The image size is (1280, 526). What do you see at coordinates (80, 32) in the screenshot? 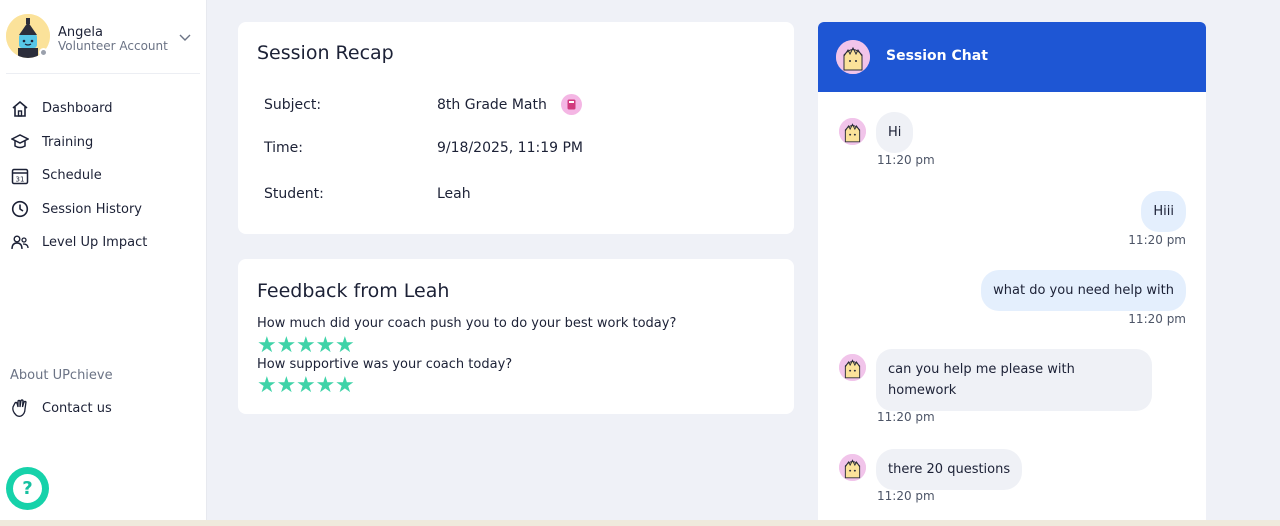
I see `user-name: Angela` at bounding box center [80, 32].